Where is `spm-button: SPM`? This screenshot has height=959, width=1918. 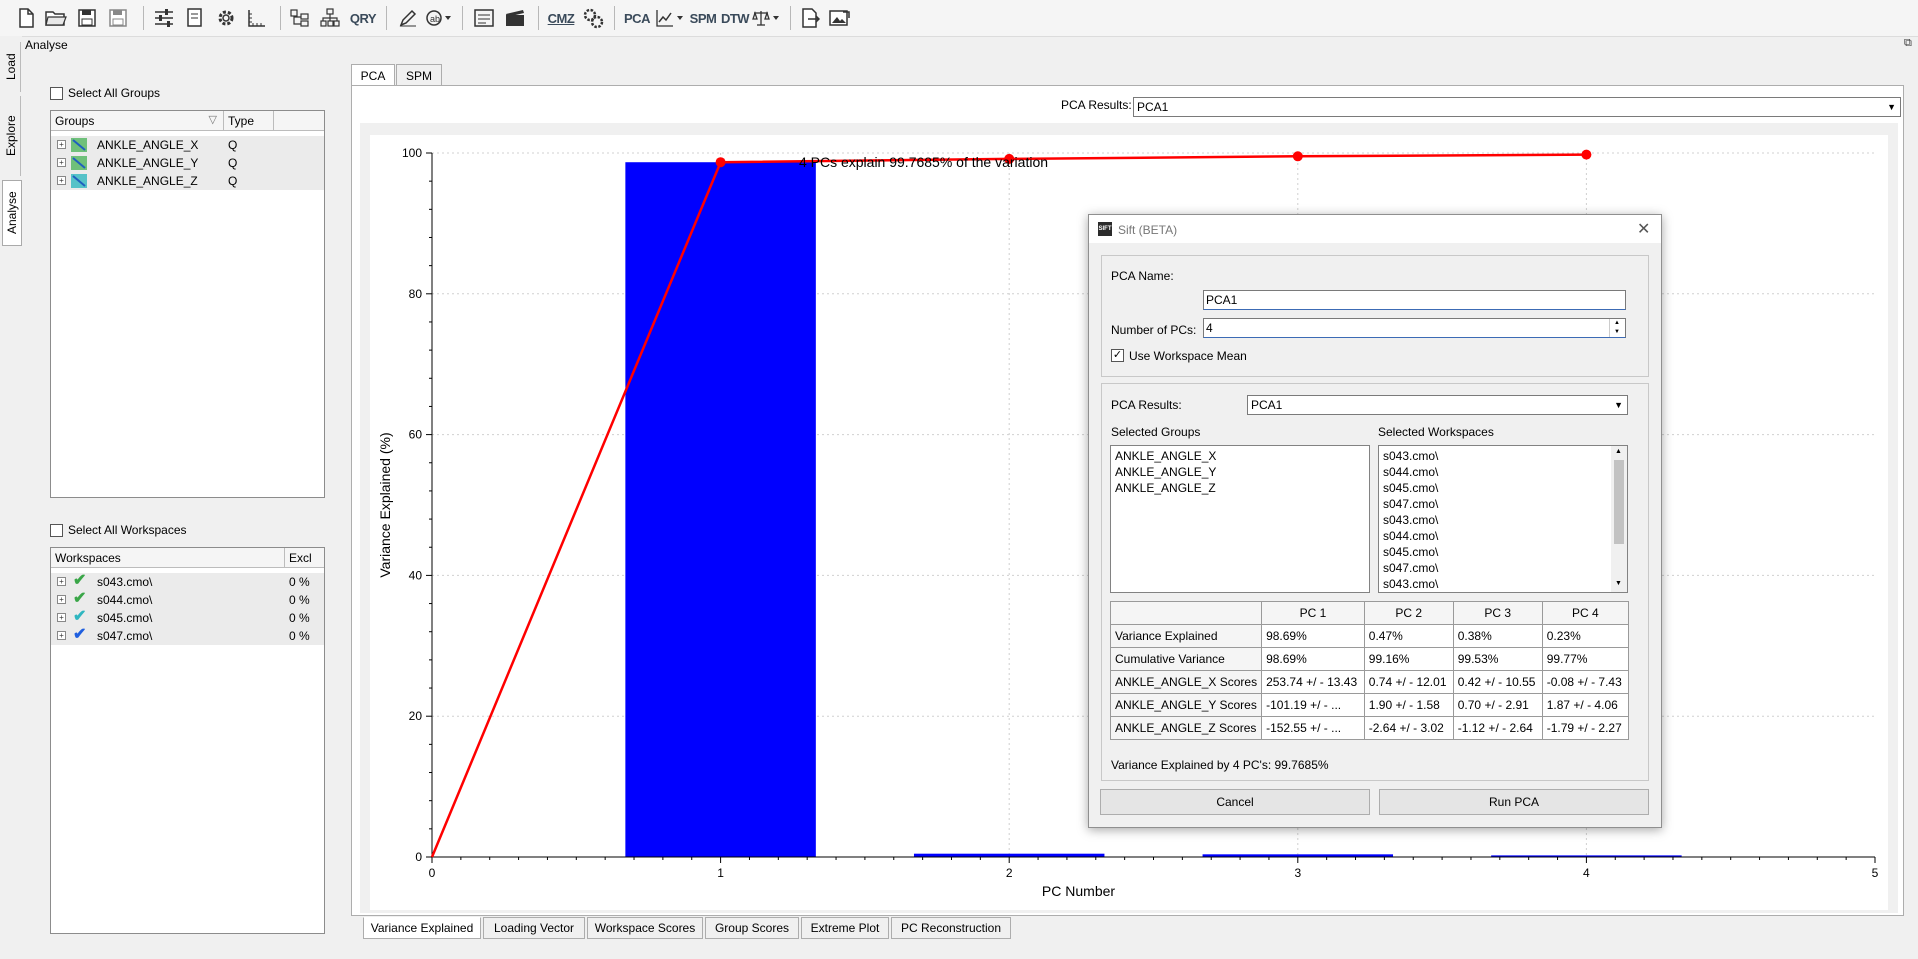
spm-button: SPM is located at coordinates (703, 18).